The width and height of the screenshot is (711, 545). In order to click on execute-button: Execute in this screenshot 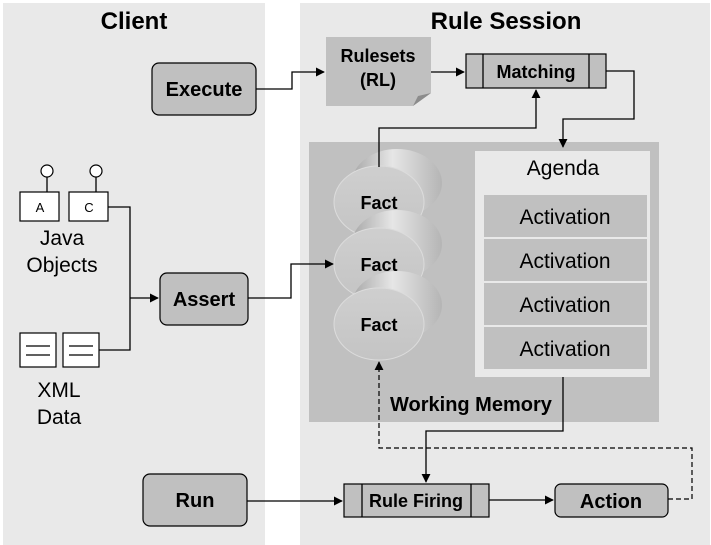, I will do `click(204, 89)`.